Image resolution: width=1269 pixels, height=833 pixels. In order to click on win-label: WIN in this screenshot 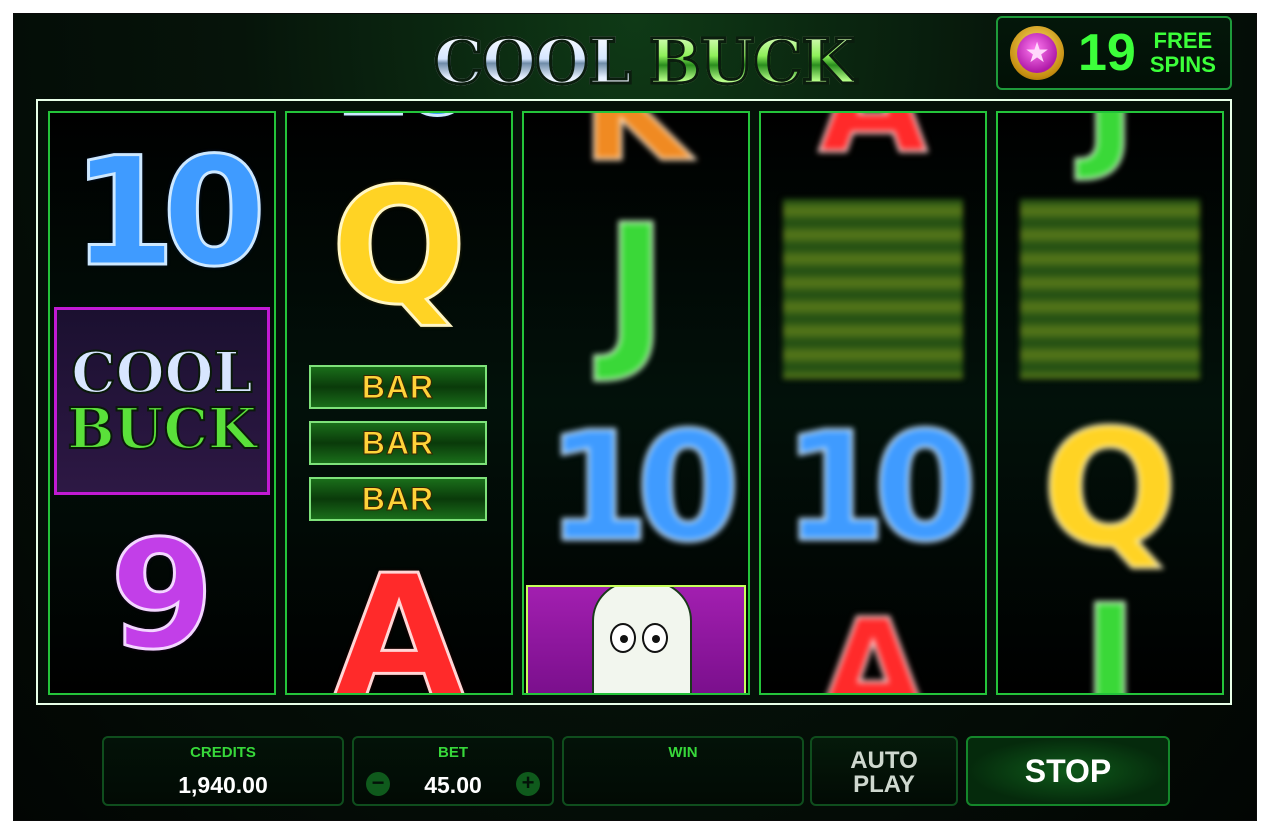, I will do `click(683, 752)`.